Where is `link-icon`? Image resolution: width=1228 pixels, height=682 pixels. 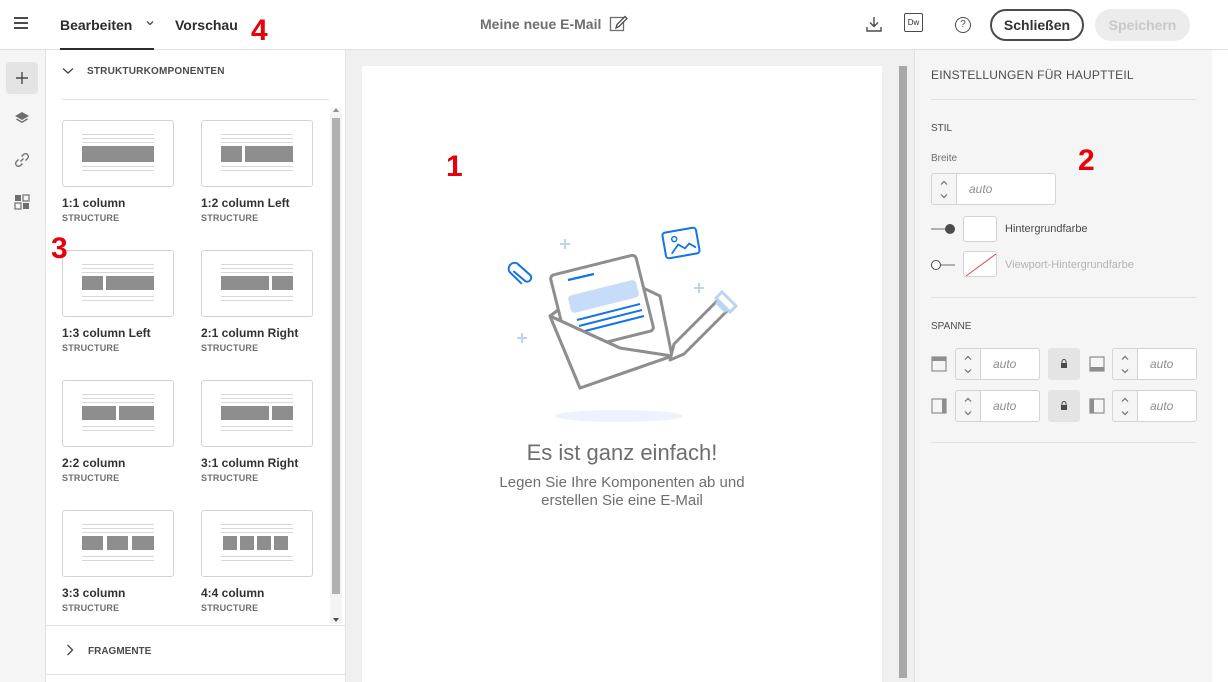
link-icon is located at coordinates (22, 160).